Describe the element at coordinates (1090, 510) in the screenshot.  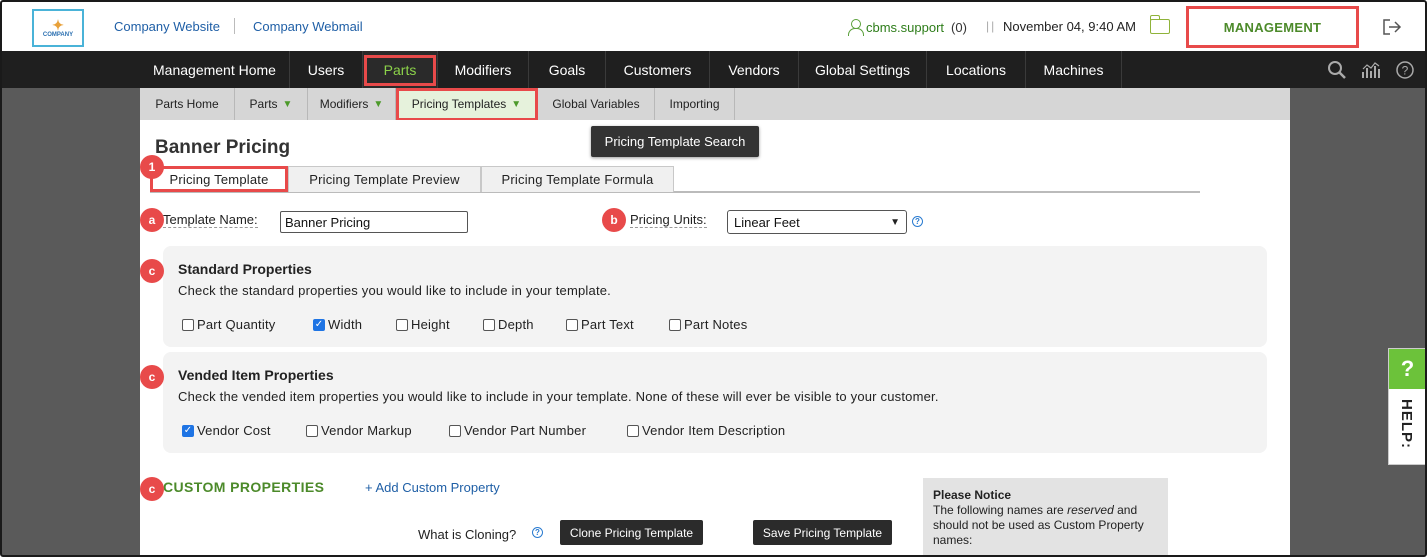
I see `notice-reserved: reserved` at that location.